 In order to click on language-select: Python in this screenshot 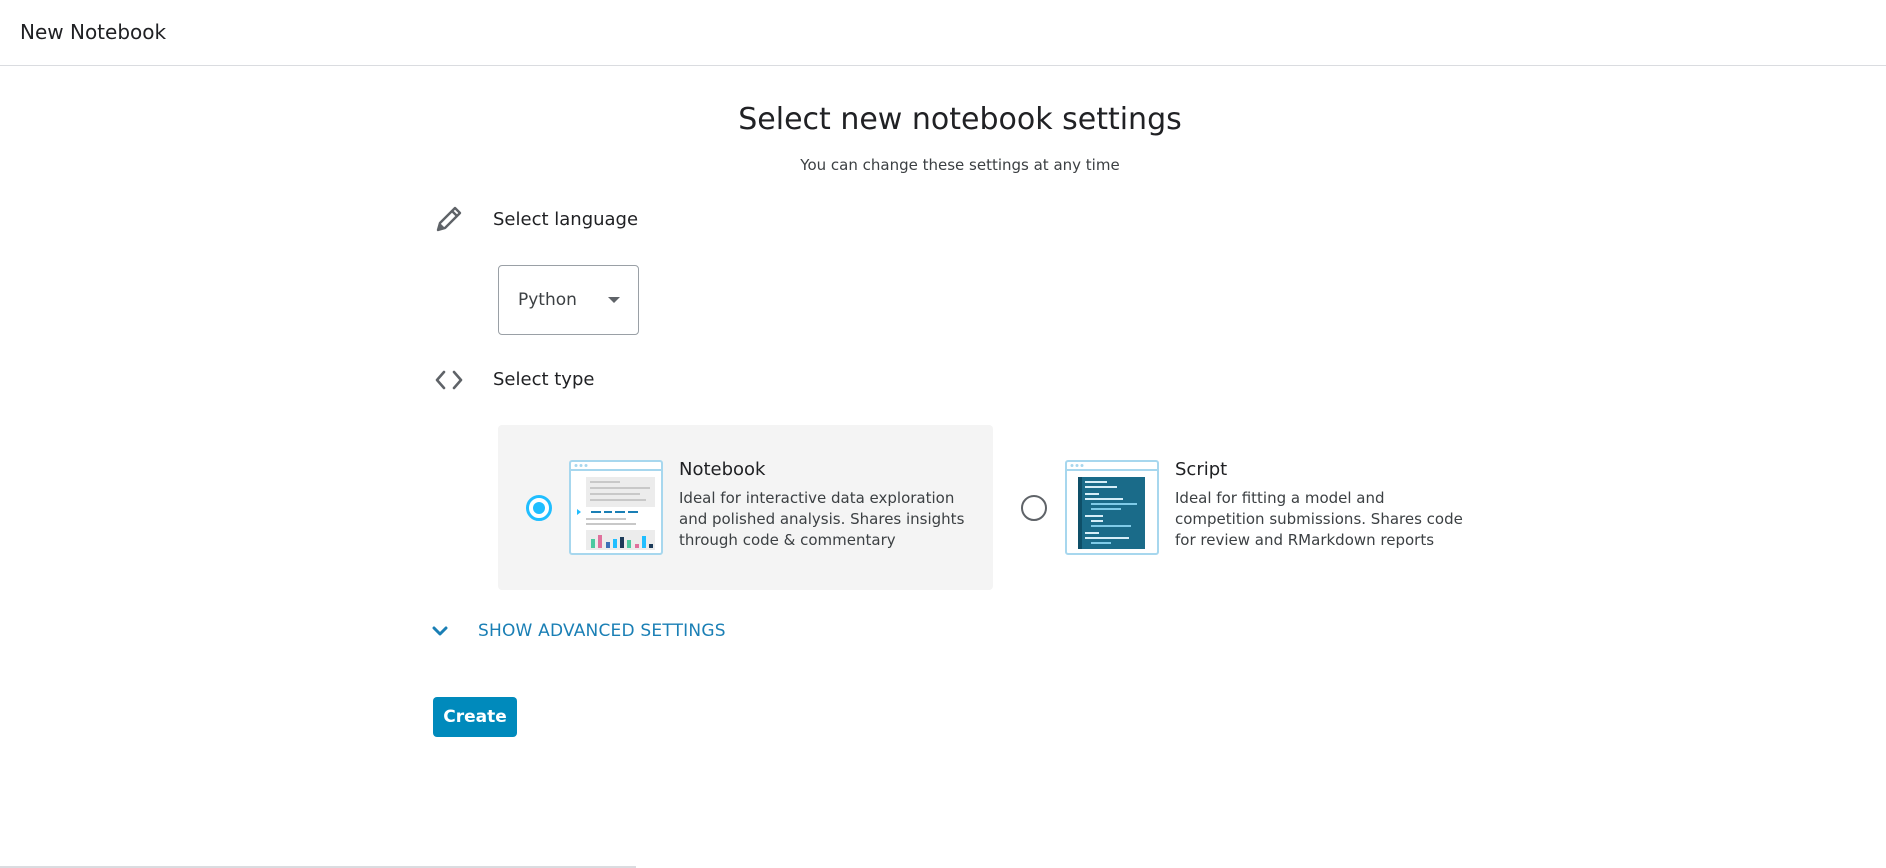, I will do `click(568, 300)`.